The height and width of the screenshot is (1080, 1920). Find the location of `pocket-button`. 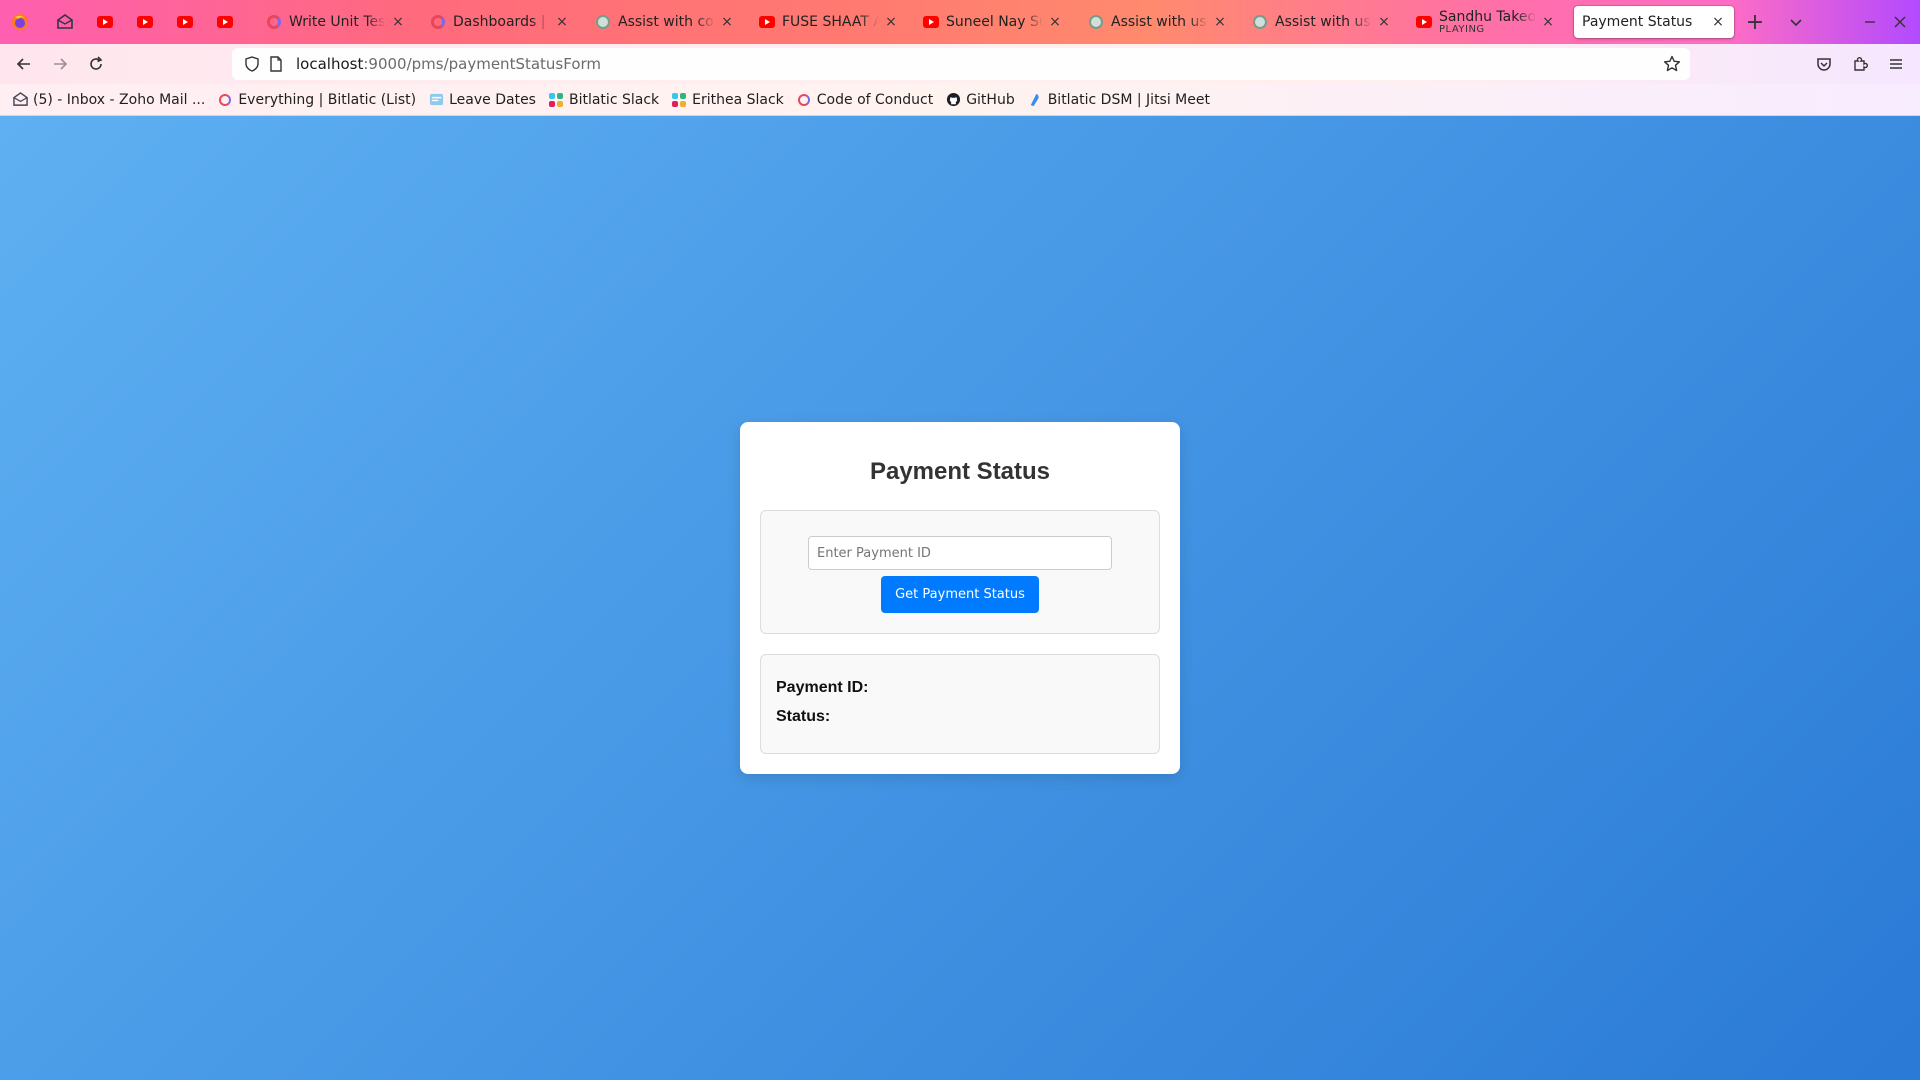

pocket-button is located at coordinates (1824, 64).